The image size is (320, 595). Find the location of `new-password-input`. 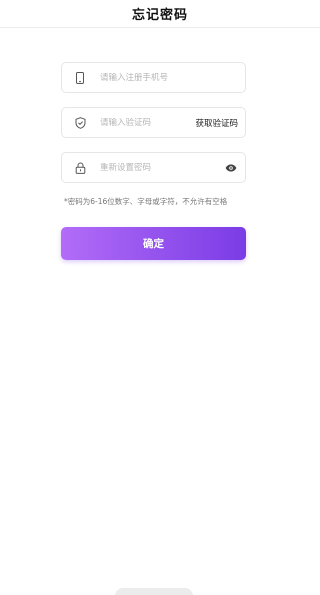

new-password-input is located at coordinates (162, 167).